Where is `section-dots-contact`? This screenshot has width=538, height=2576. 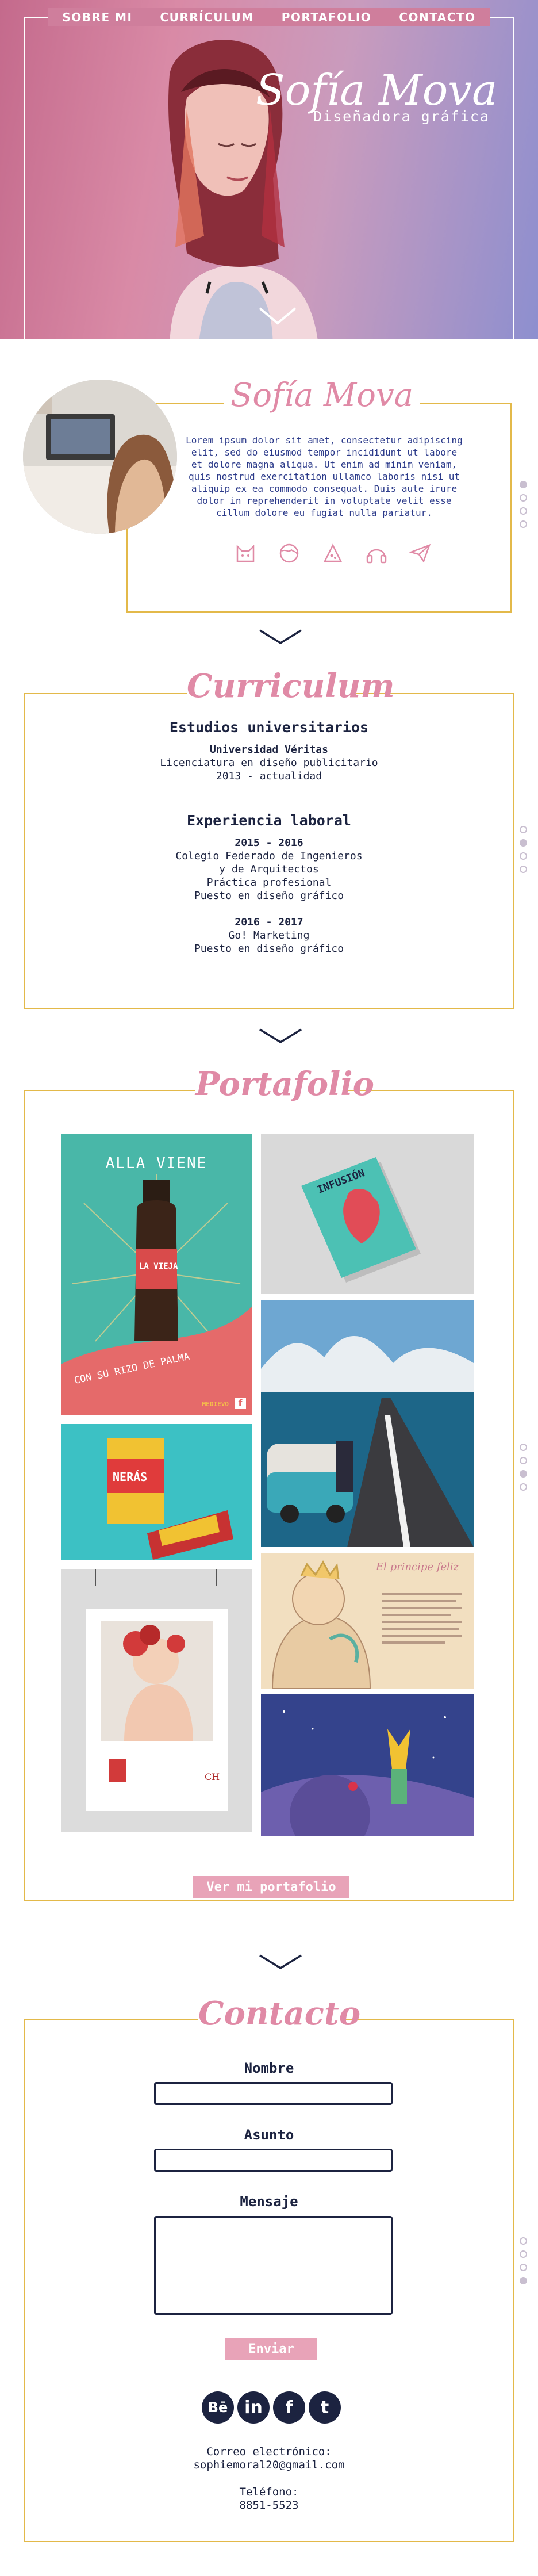 section-dots-contact is located at coordinates (523, 2260).